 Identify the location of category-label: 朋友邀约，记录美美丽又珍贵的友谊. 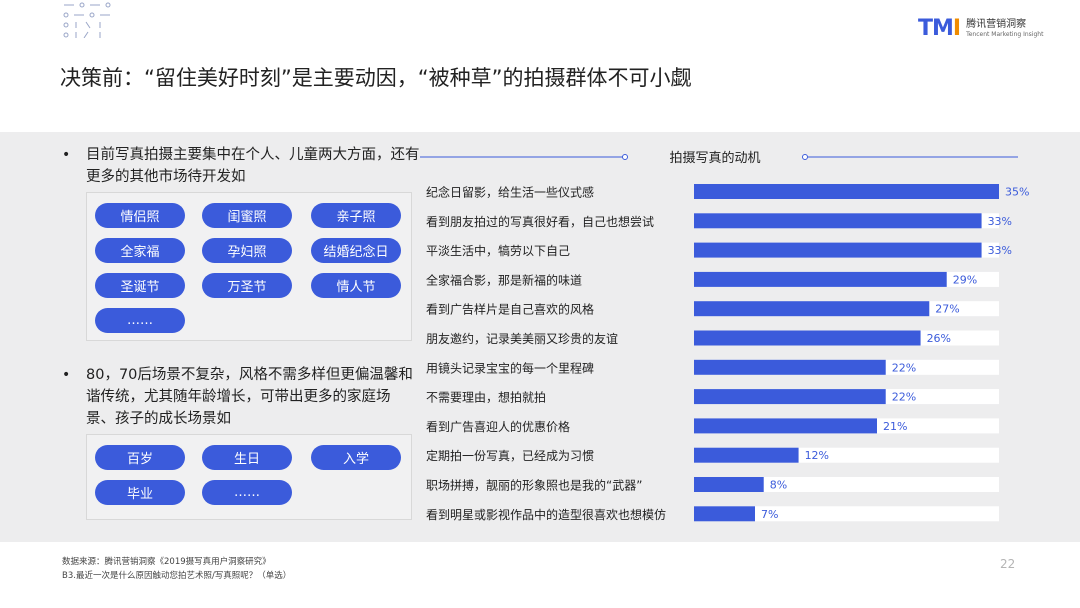
(522, 338).